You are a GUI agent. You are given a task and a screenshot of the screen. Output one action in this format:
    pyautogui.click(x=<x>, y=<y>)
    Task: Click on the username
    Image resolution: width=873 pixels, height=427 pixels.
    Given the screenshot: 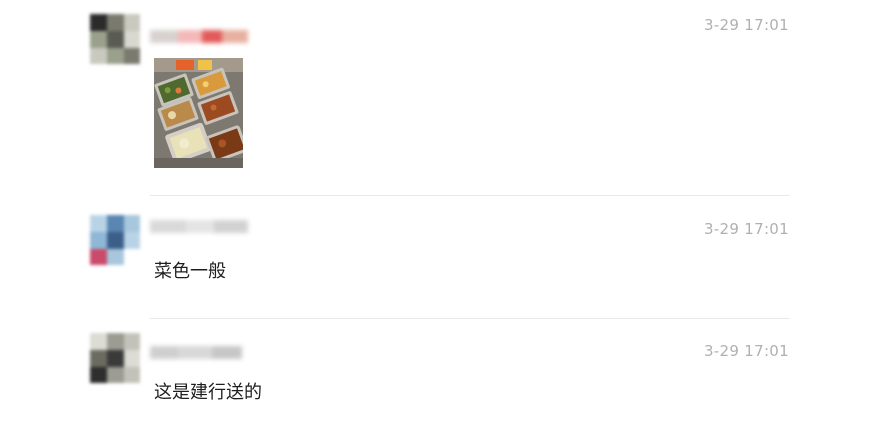 What is the action you would take?
    pyautogui.click(x=205, y=352)
    